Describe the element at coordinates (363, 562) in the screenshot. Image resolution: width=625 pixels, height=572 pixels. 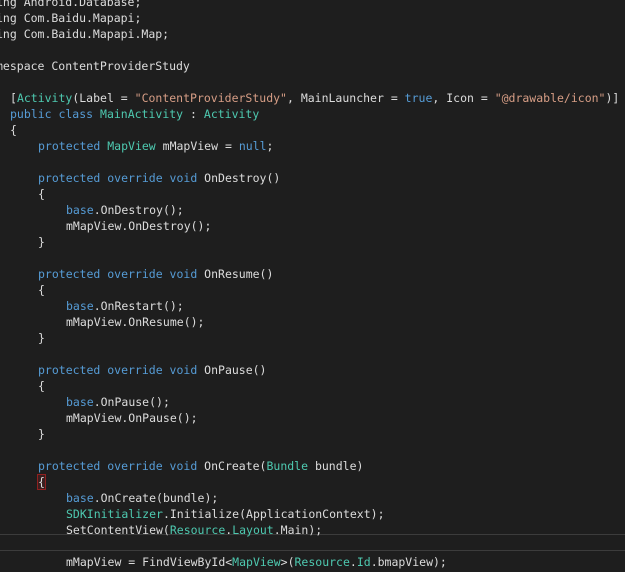
I see `code-token: Id` at that location.